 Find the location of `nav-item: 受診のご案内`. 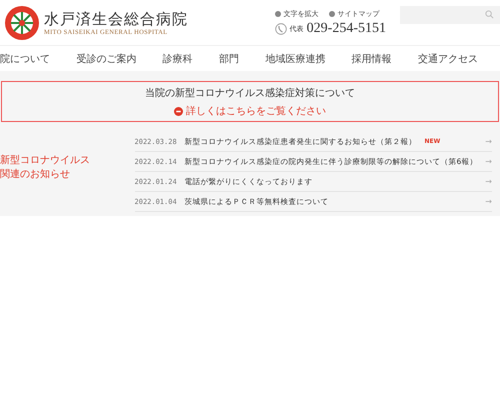

nav-item: 受診のご案内 is located at coordinates (106, 59).